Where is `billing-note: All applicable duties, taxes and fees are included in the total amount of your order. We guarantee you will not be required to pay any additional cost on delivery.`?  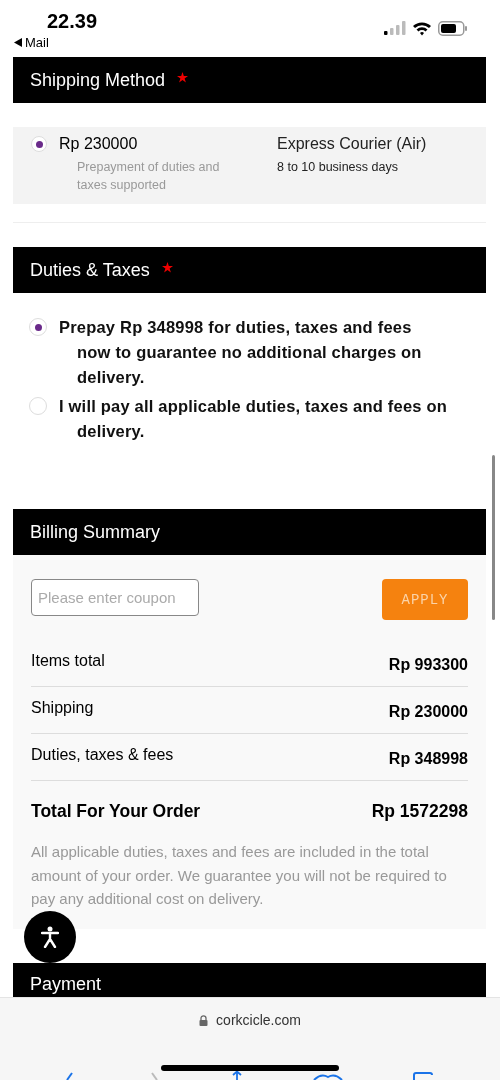
billing-note: All applicable duties, taxes and fees are included in the total amount of your order. We guarantee you will not be required to pay any additional cost on delivery. is located at coordinates (239, 875).